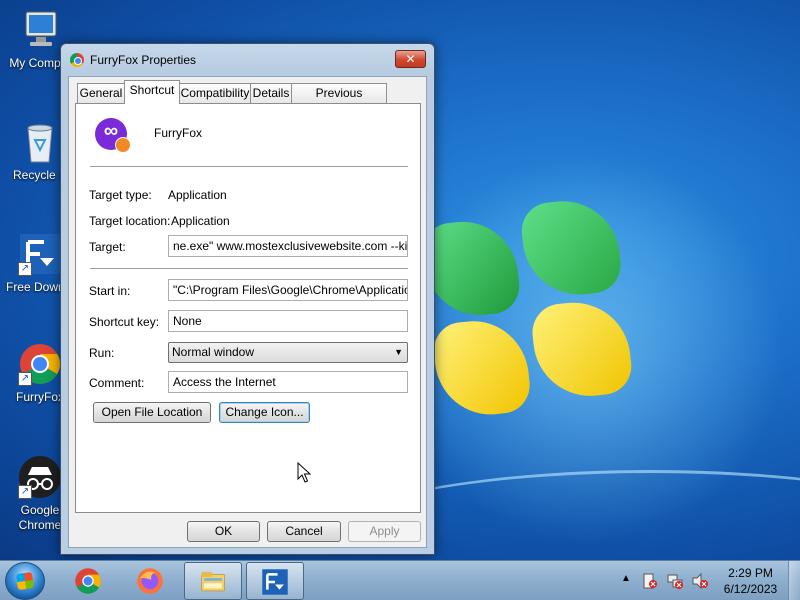 The height and width of the screenshot is (600, 800). I want to click on taskbar-free-download-manager, so click(275, 581).